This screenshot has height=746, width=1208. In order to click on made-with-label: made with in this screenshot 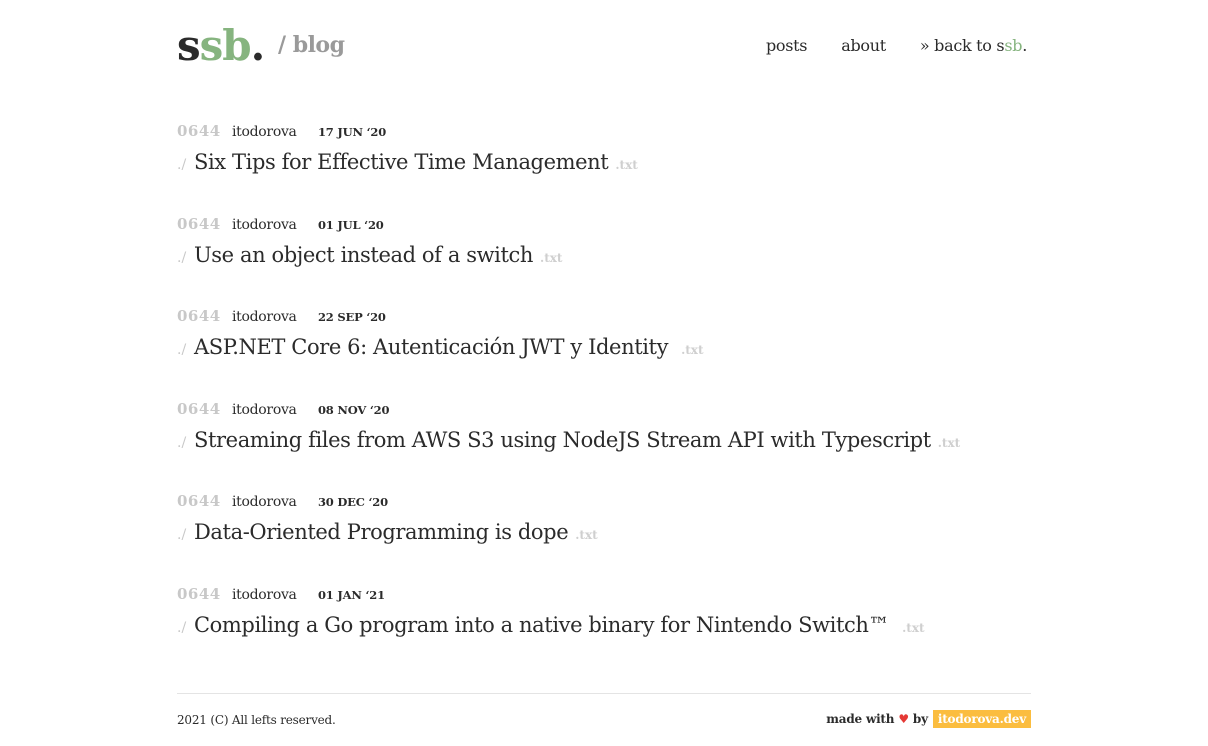, I will do `click(860, 719)`.